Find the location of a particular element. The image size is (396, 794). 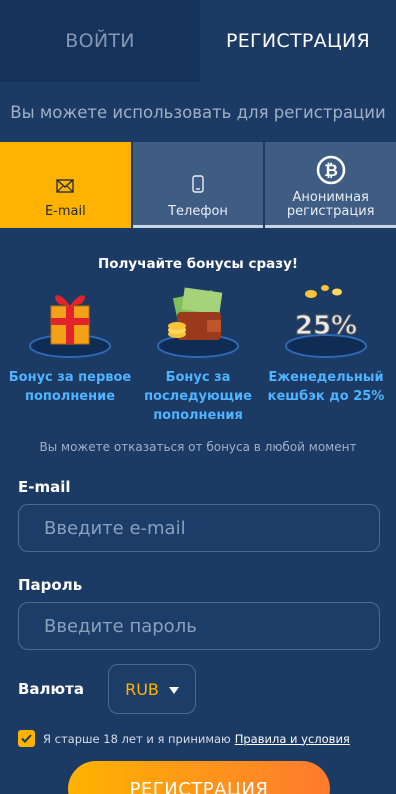

cashback-25-icon: 25% is located at coordinates (326, 322).